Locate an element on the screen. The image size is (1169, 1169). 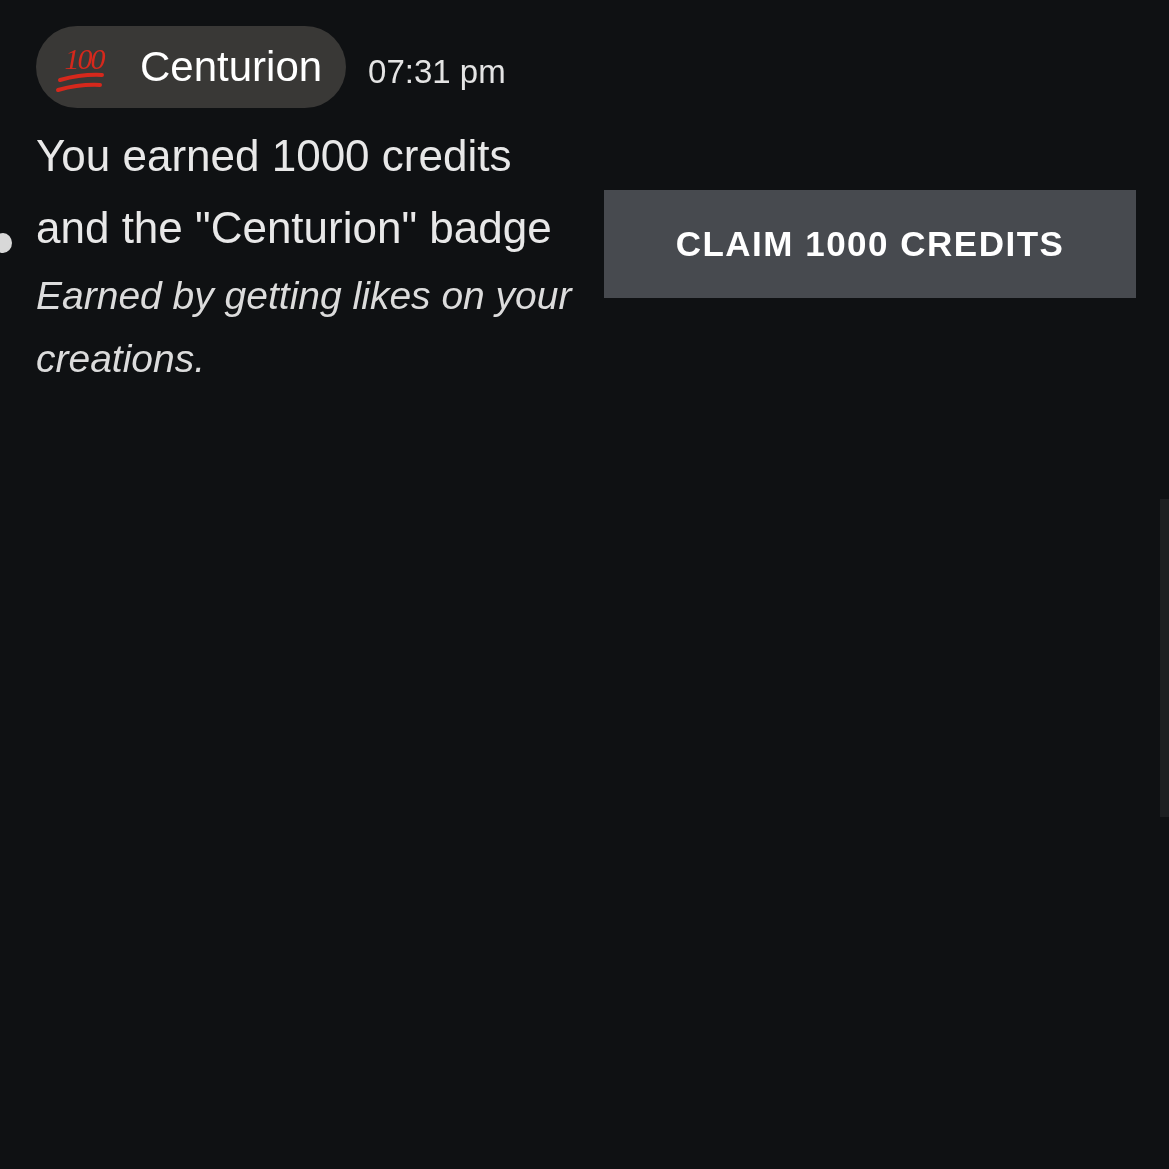
badge-name: Centurion is located at coordinates (231, 67).